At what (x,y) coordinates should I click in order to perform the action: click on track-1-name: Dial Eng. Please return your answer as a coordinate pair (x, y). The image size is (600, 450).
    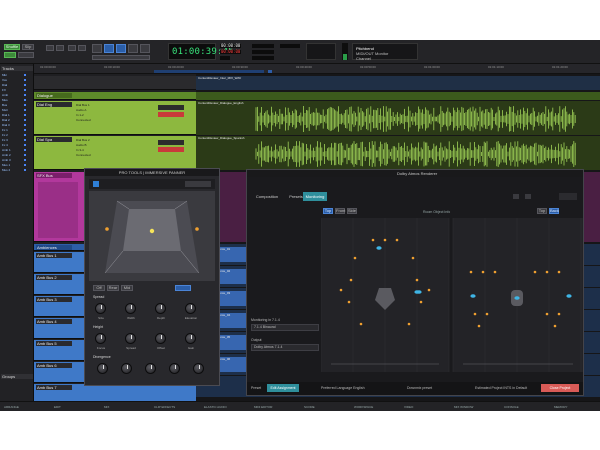
    Looking at the image, I should click on (54, 104).